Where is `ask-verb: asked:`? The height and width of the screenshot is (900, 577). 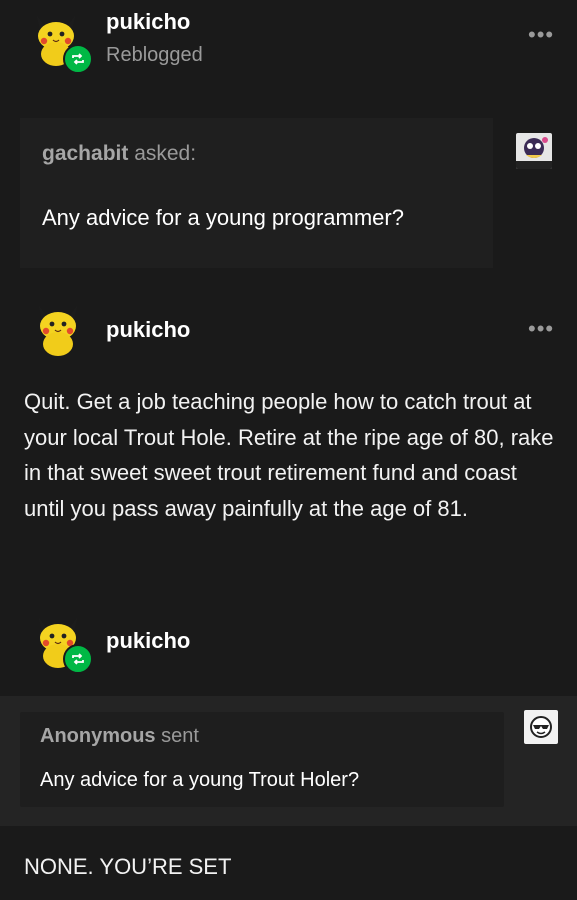 ask-verb: asked: is located at coordinates (165, 153).